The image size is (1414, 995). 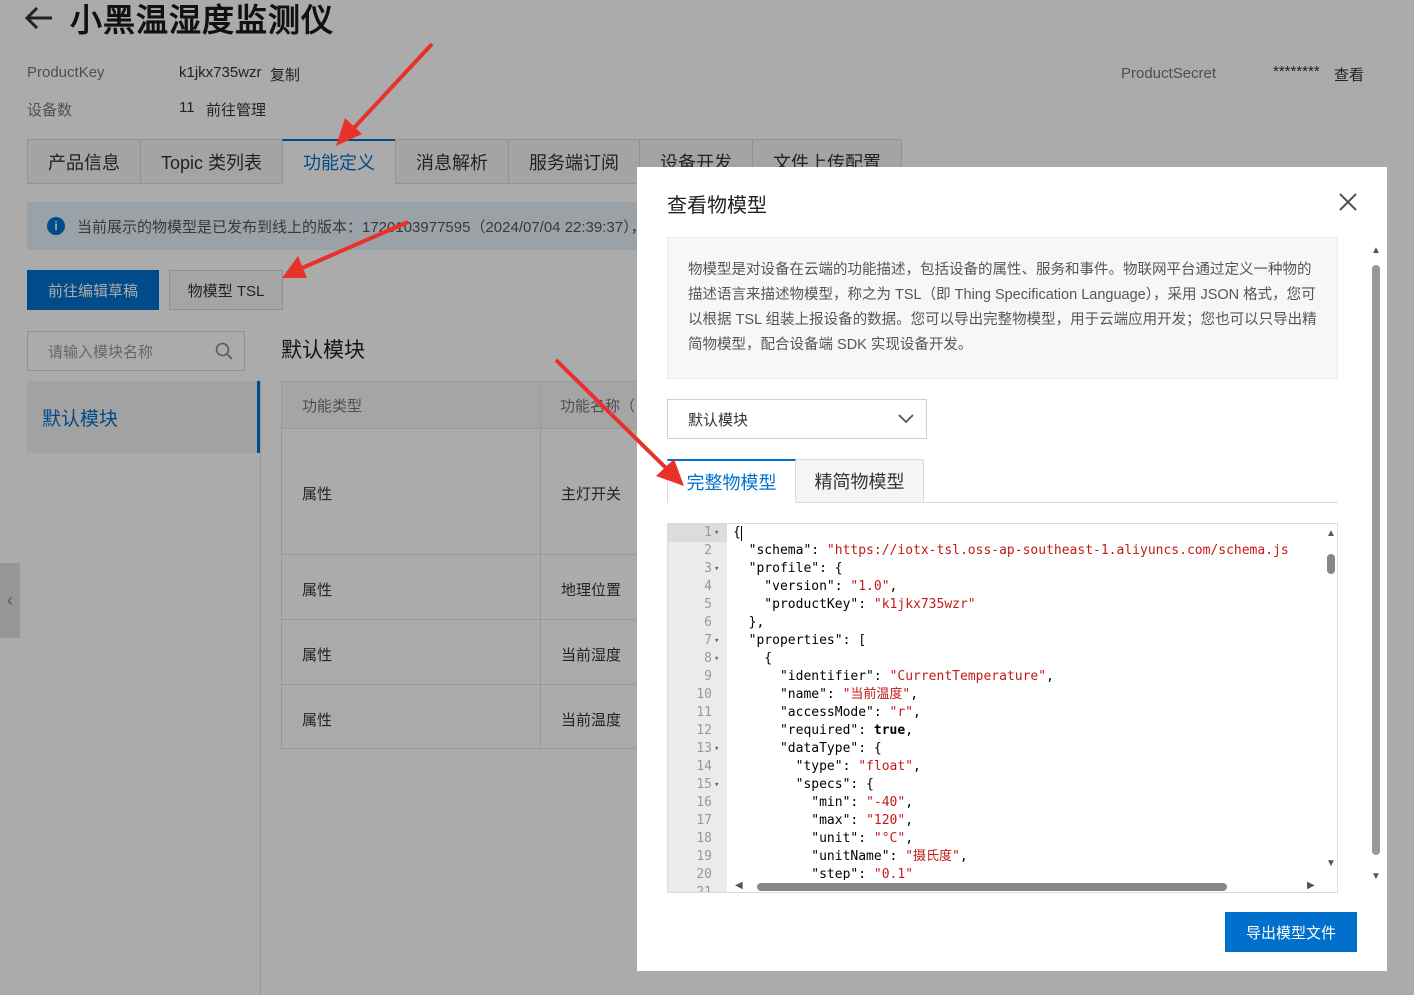 I want to click on line-number: 17, so click(x=704, y=820).